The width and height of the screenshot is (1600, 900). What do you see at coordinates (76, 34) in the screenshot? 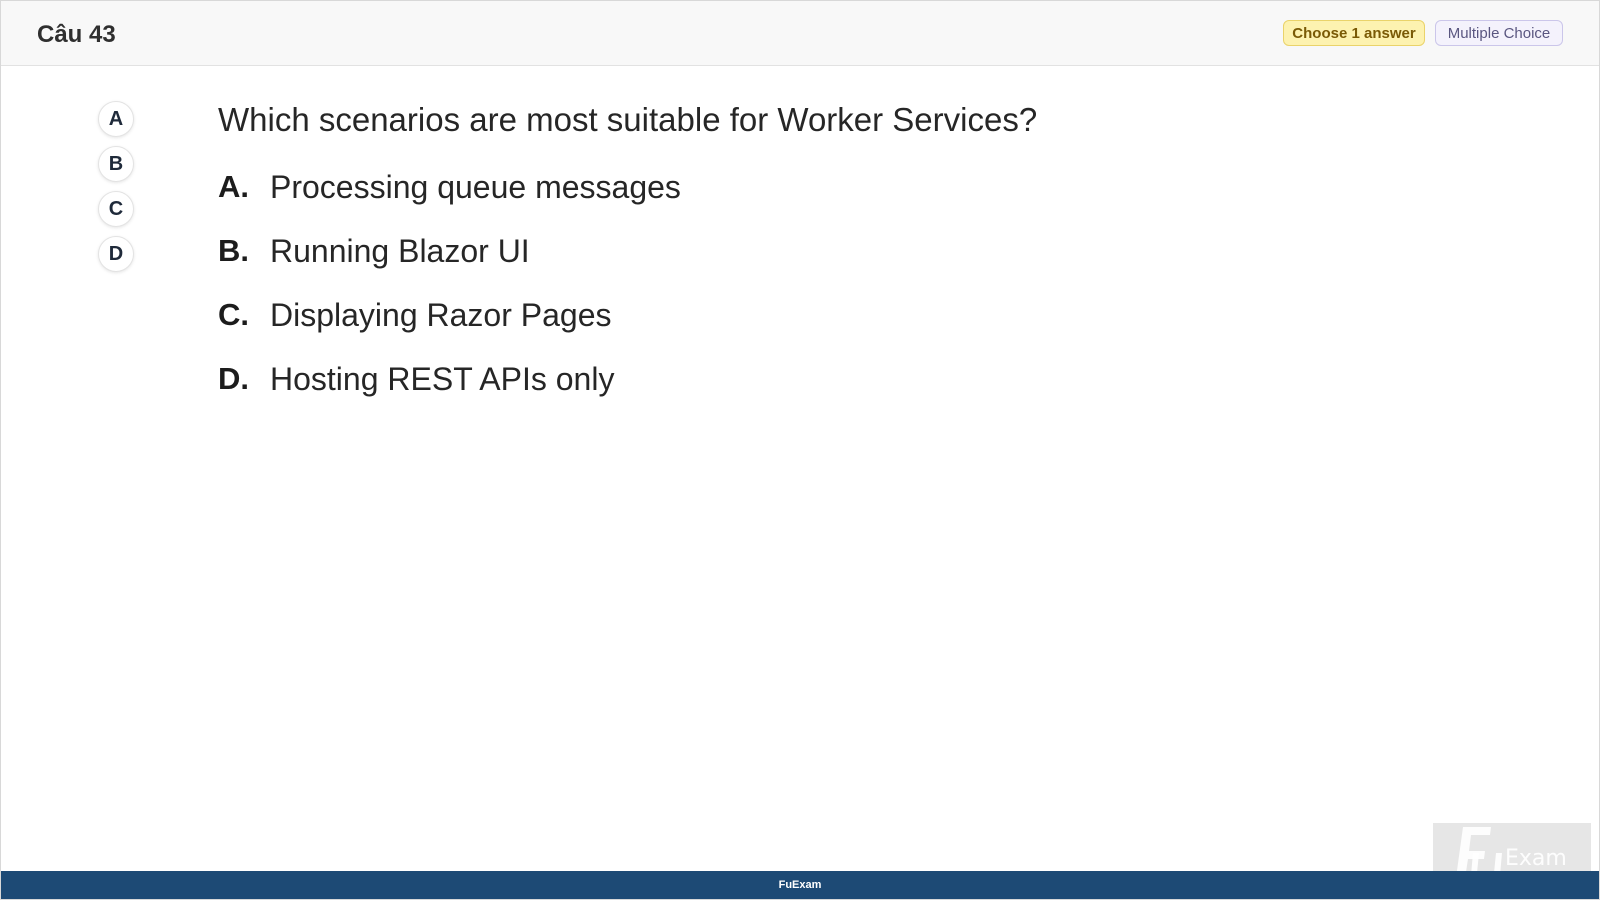
I see `question-number: Câu 43` at bounding box center [76, 34].